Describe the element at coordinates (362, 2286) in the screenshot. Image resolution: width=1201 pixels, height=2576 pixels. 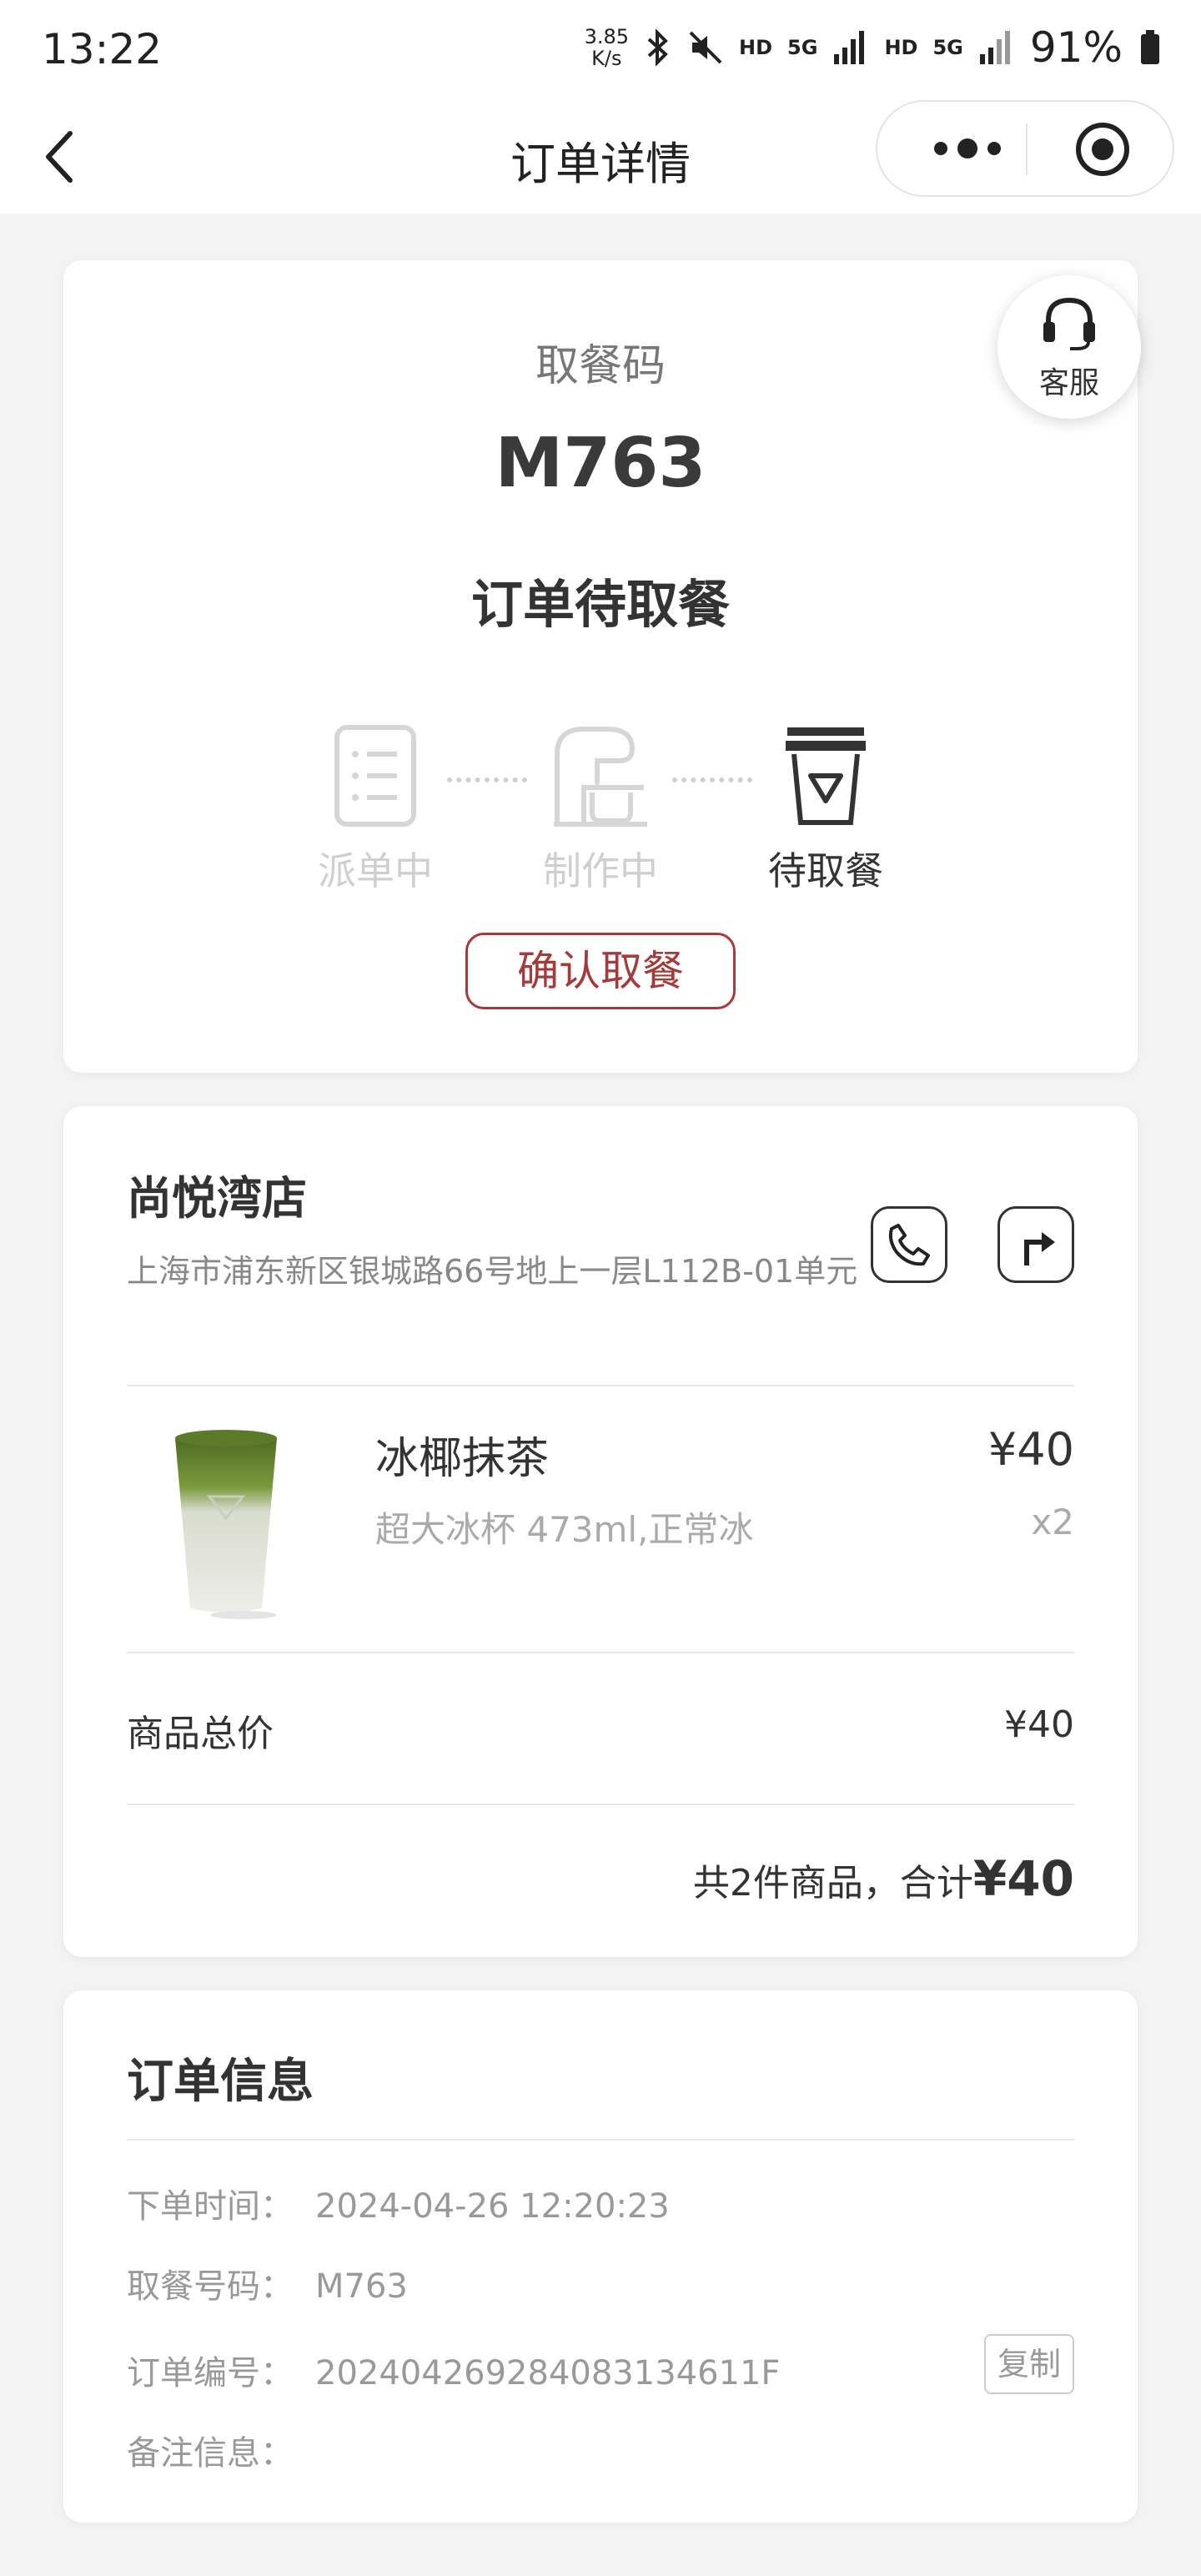
I see `pickup-number-value: M763` at that location.